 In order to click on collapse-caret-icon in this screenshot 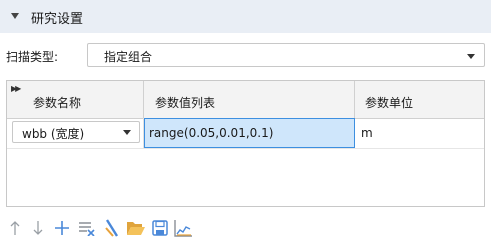, I will do `click(15, 16)`.